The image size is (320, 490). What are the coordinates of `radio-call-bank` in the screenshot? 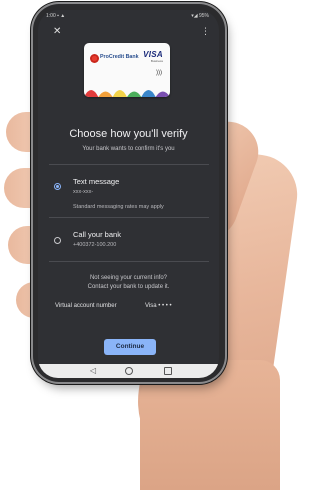 It's located at (57, 240).